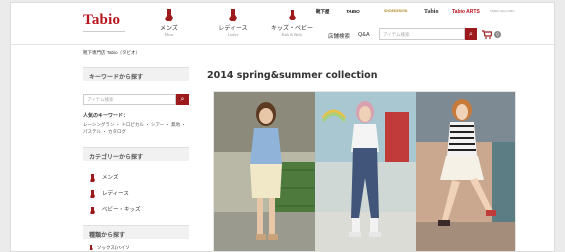 The image size is (565, 252). What do you see at coordinates (487, 34) in the screenshot?
I see `cart-icon` at bounding box center [487, 34].